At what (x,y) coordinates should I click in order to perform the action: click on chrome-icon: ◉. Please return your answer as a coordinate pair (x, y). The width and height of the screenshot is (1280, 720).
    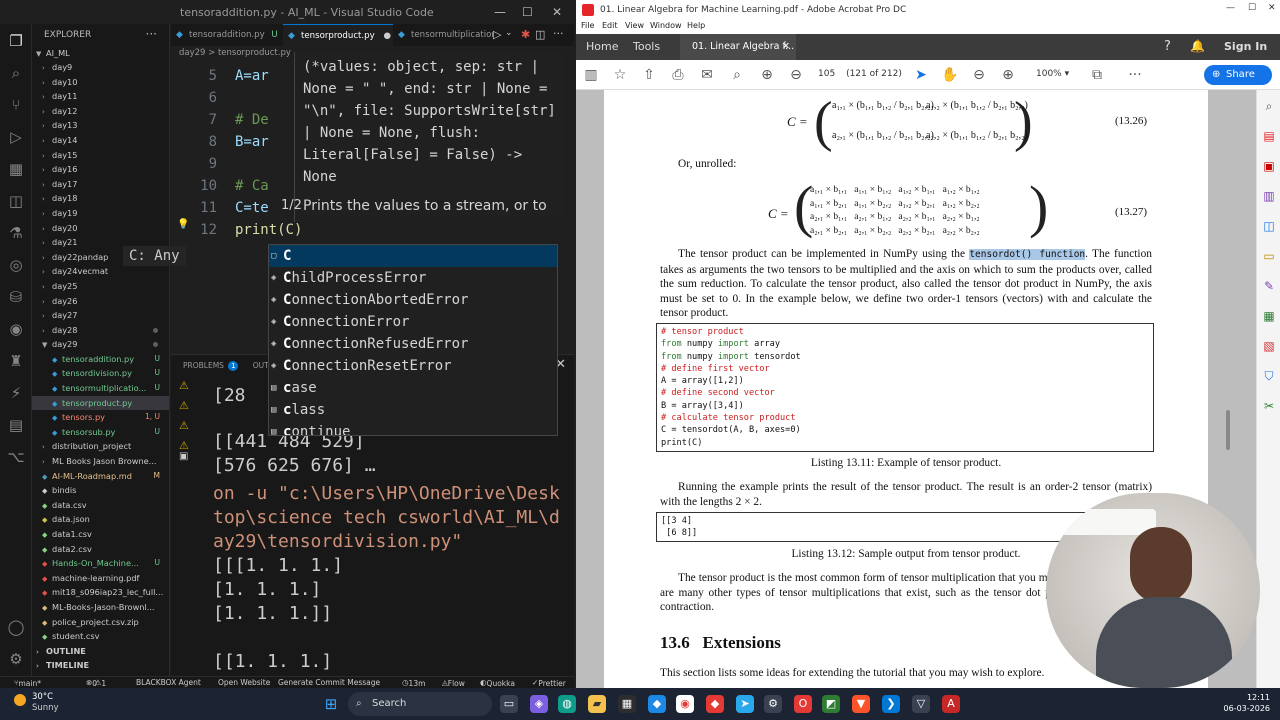
    Looking at the image, I should click on (685, 704).